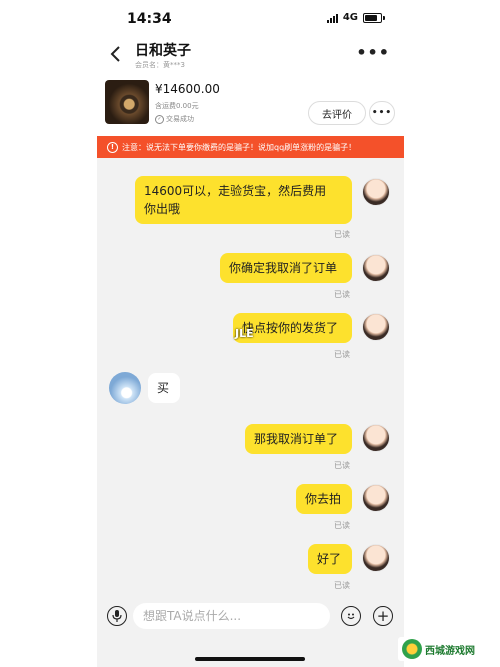 The height and width of the screenshot is (667, 500). Describe the element at coordinates (149, 19) in the screenshot. I see `status-time: 14:34` at that location.